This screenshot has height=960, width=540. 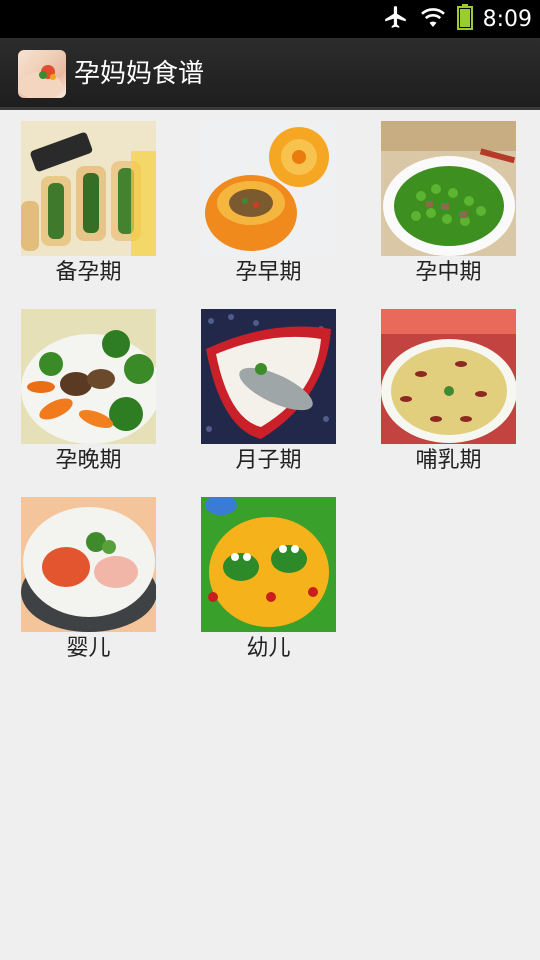 What do you see at coordinates (88, 272) in the screenshot?
I see `category-label: 备孕期` at bounding box center [88, 272].